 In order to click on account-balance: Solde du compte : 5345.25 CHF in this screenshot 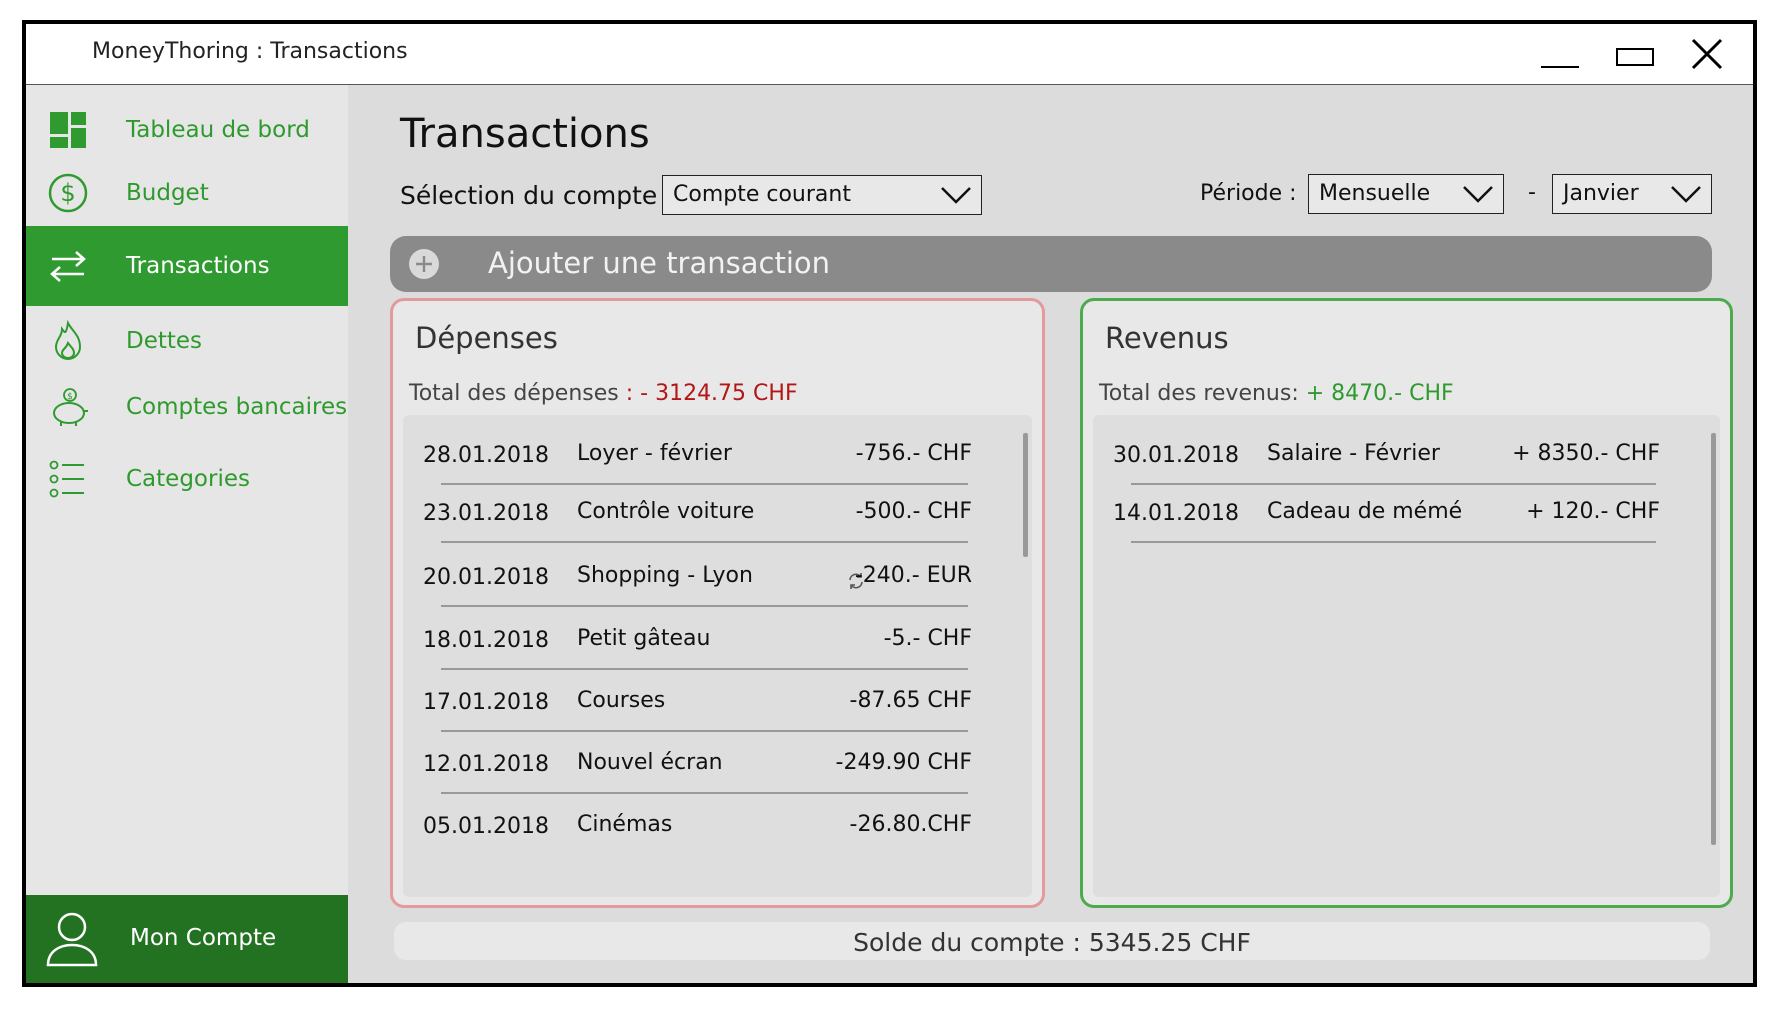, I will do `click(1052, 941)`.